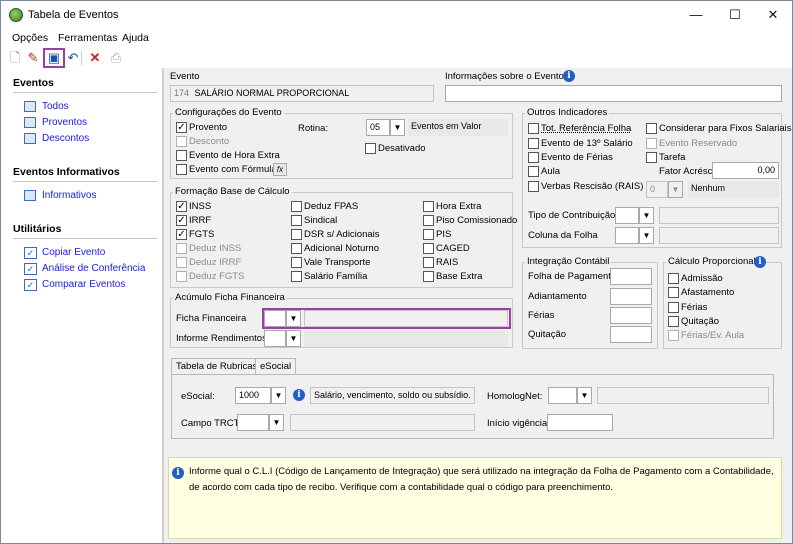 The height and width of the screenshot is (544, 793). Describe the element at coordinates (586, 128) in the screenshot. I see `tot-referencia-label: Tot. Referência Folha` at that location.